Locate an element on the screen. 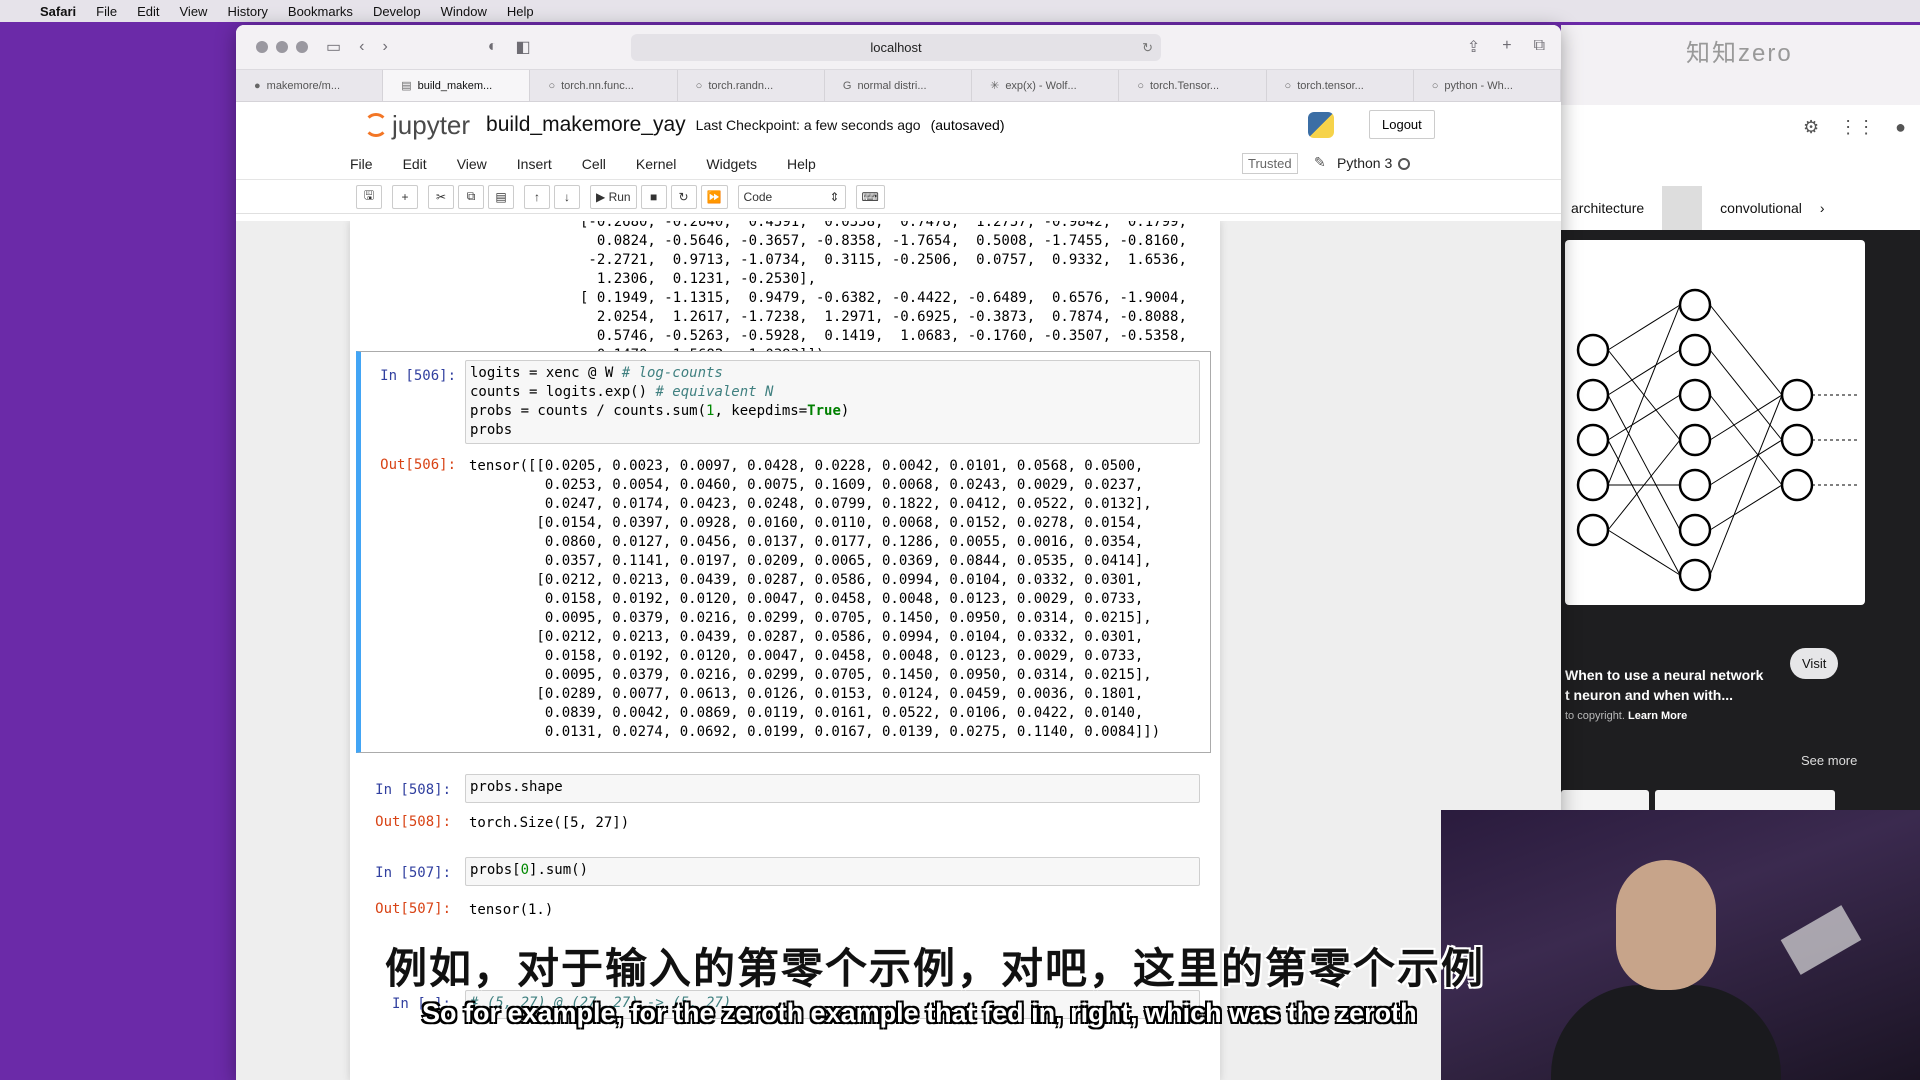  menu-bookmarks: Bookmarks is located at coordinates (320, 11).